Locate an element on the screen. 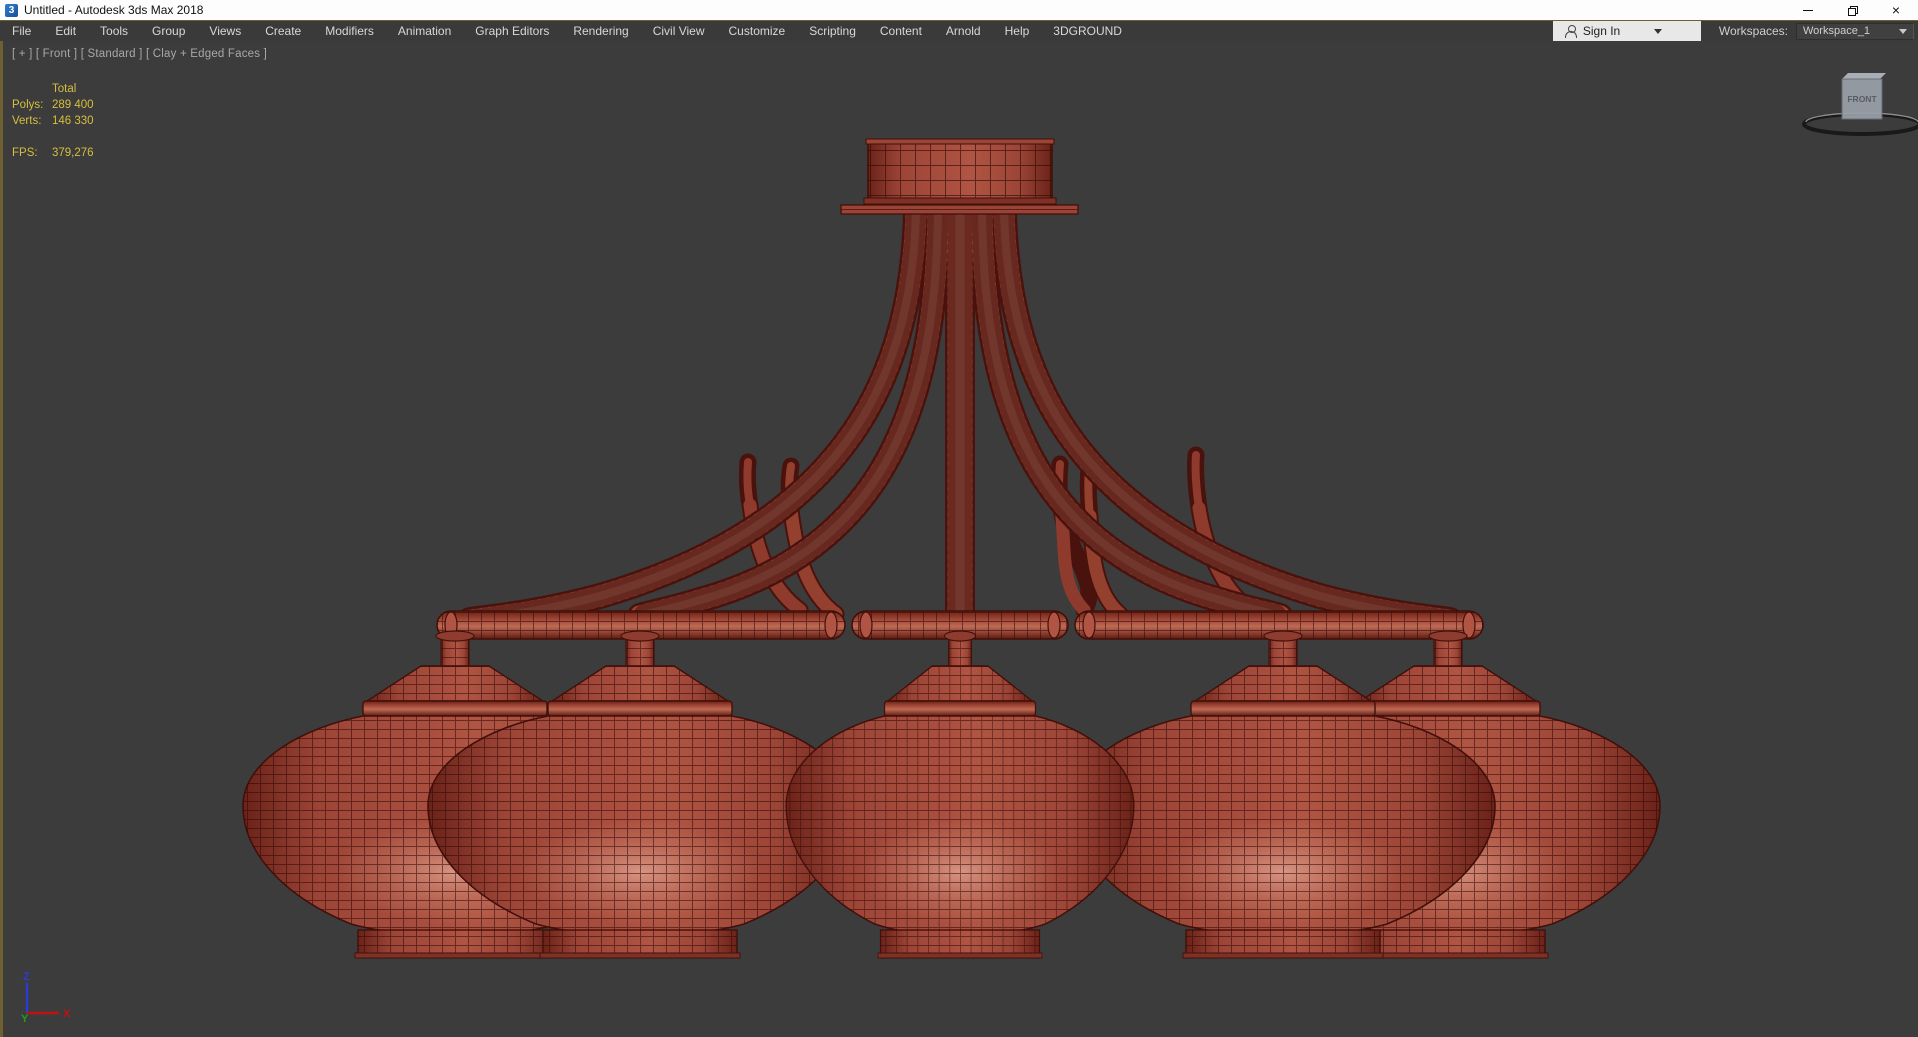 The image size is (1918, 1037). menu-create: Create is located at coordinates (283, 31).